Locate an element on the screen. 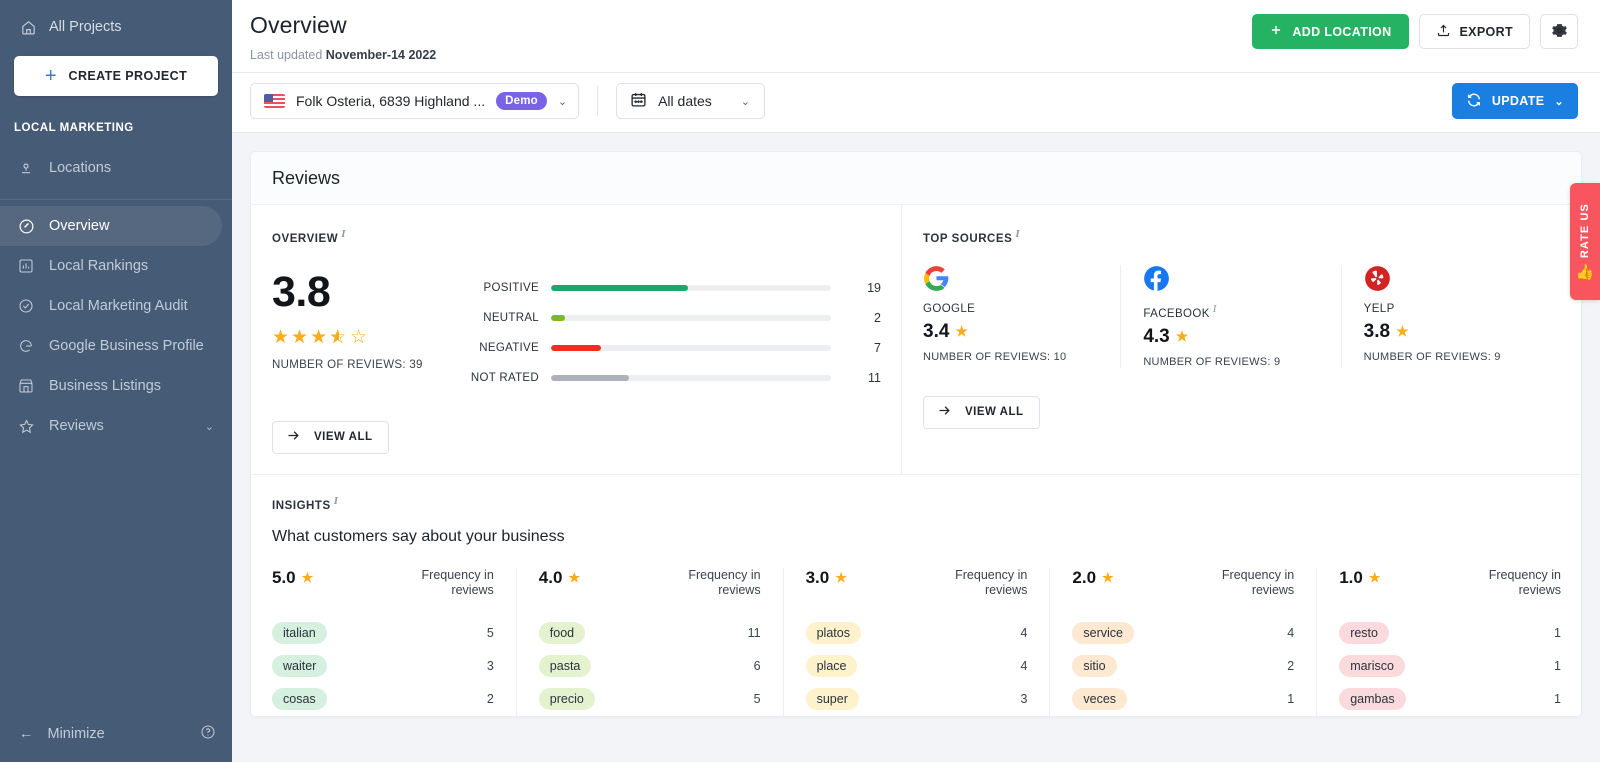 The height and width of the screenshot is (762, 1600). sidebar-item-business-listings: Business Listings is located at coordinates (116, 386).